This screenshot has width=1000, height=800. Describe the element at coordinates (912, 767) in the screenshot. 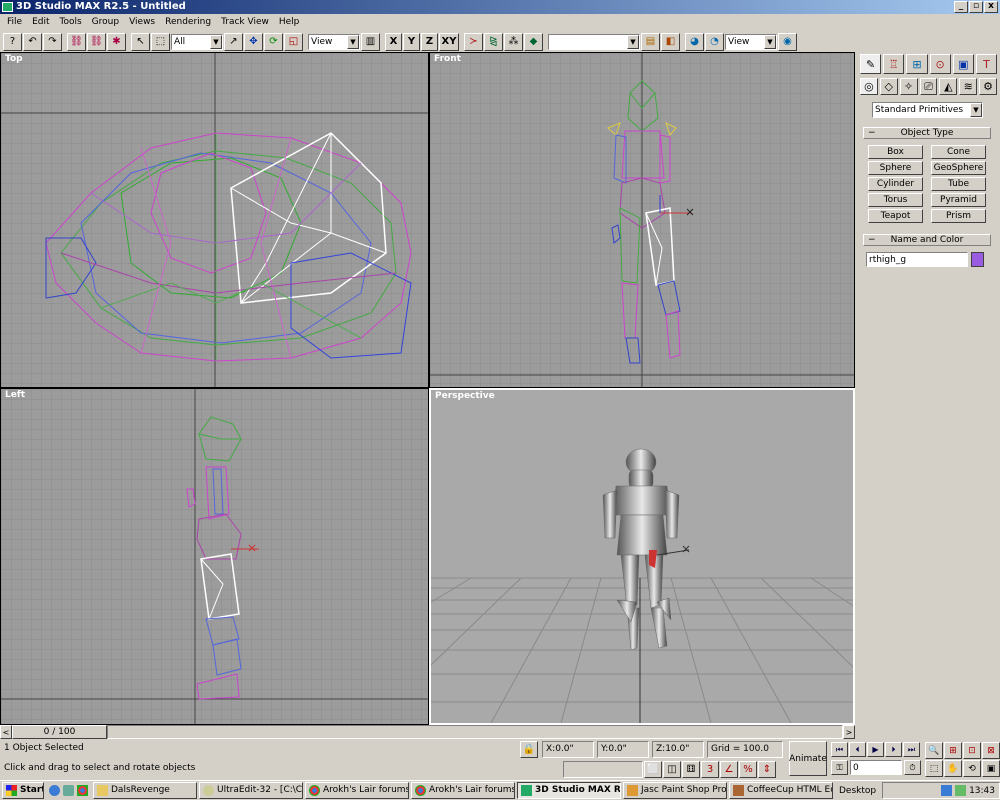

I see `time-config-icon: ⏱` at that location.